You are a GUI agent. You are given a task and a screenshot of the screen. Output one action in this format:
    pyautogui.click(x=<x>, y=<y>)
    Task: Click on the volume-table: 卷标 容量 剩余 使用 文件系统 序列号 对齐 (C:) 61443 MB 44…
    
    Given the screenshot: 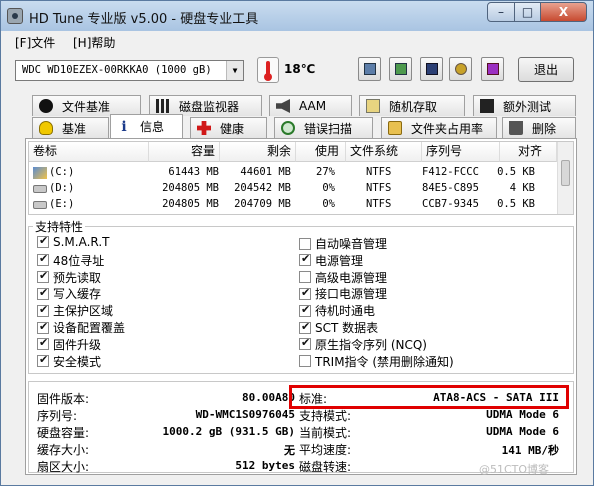 What is the action you would take?
    pyautogui.click(x=301, y=178)
    